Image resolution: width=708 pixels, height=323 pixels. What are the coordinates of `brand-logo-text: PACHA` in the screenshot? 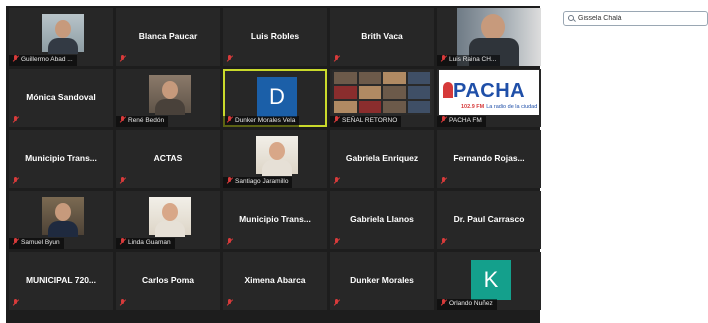 It's located at (489, 91).